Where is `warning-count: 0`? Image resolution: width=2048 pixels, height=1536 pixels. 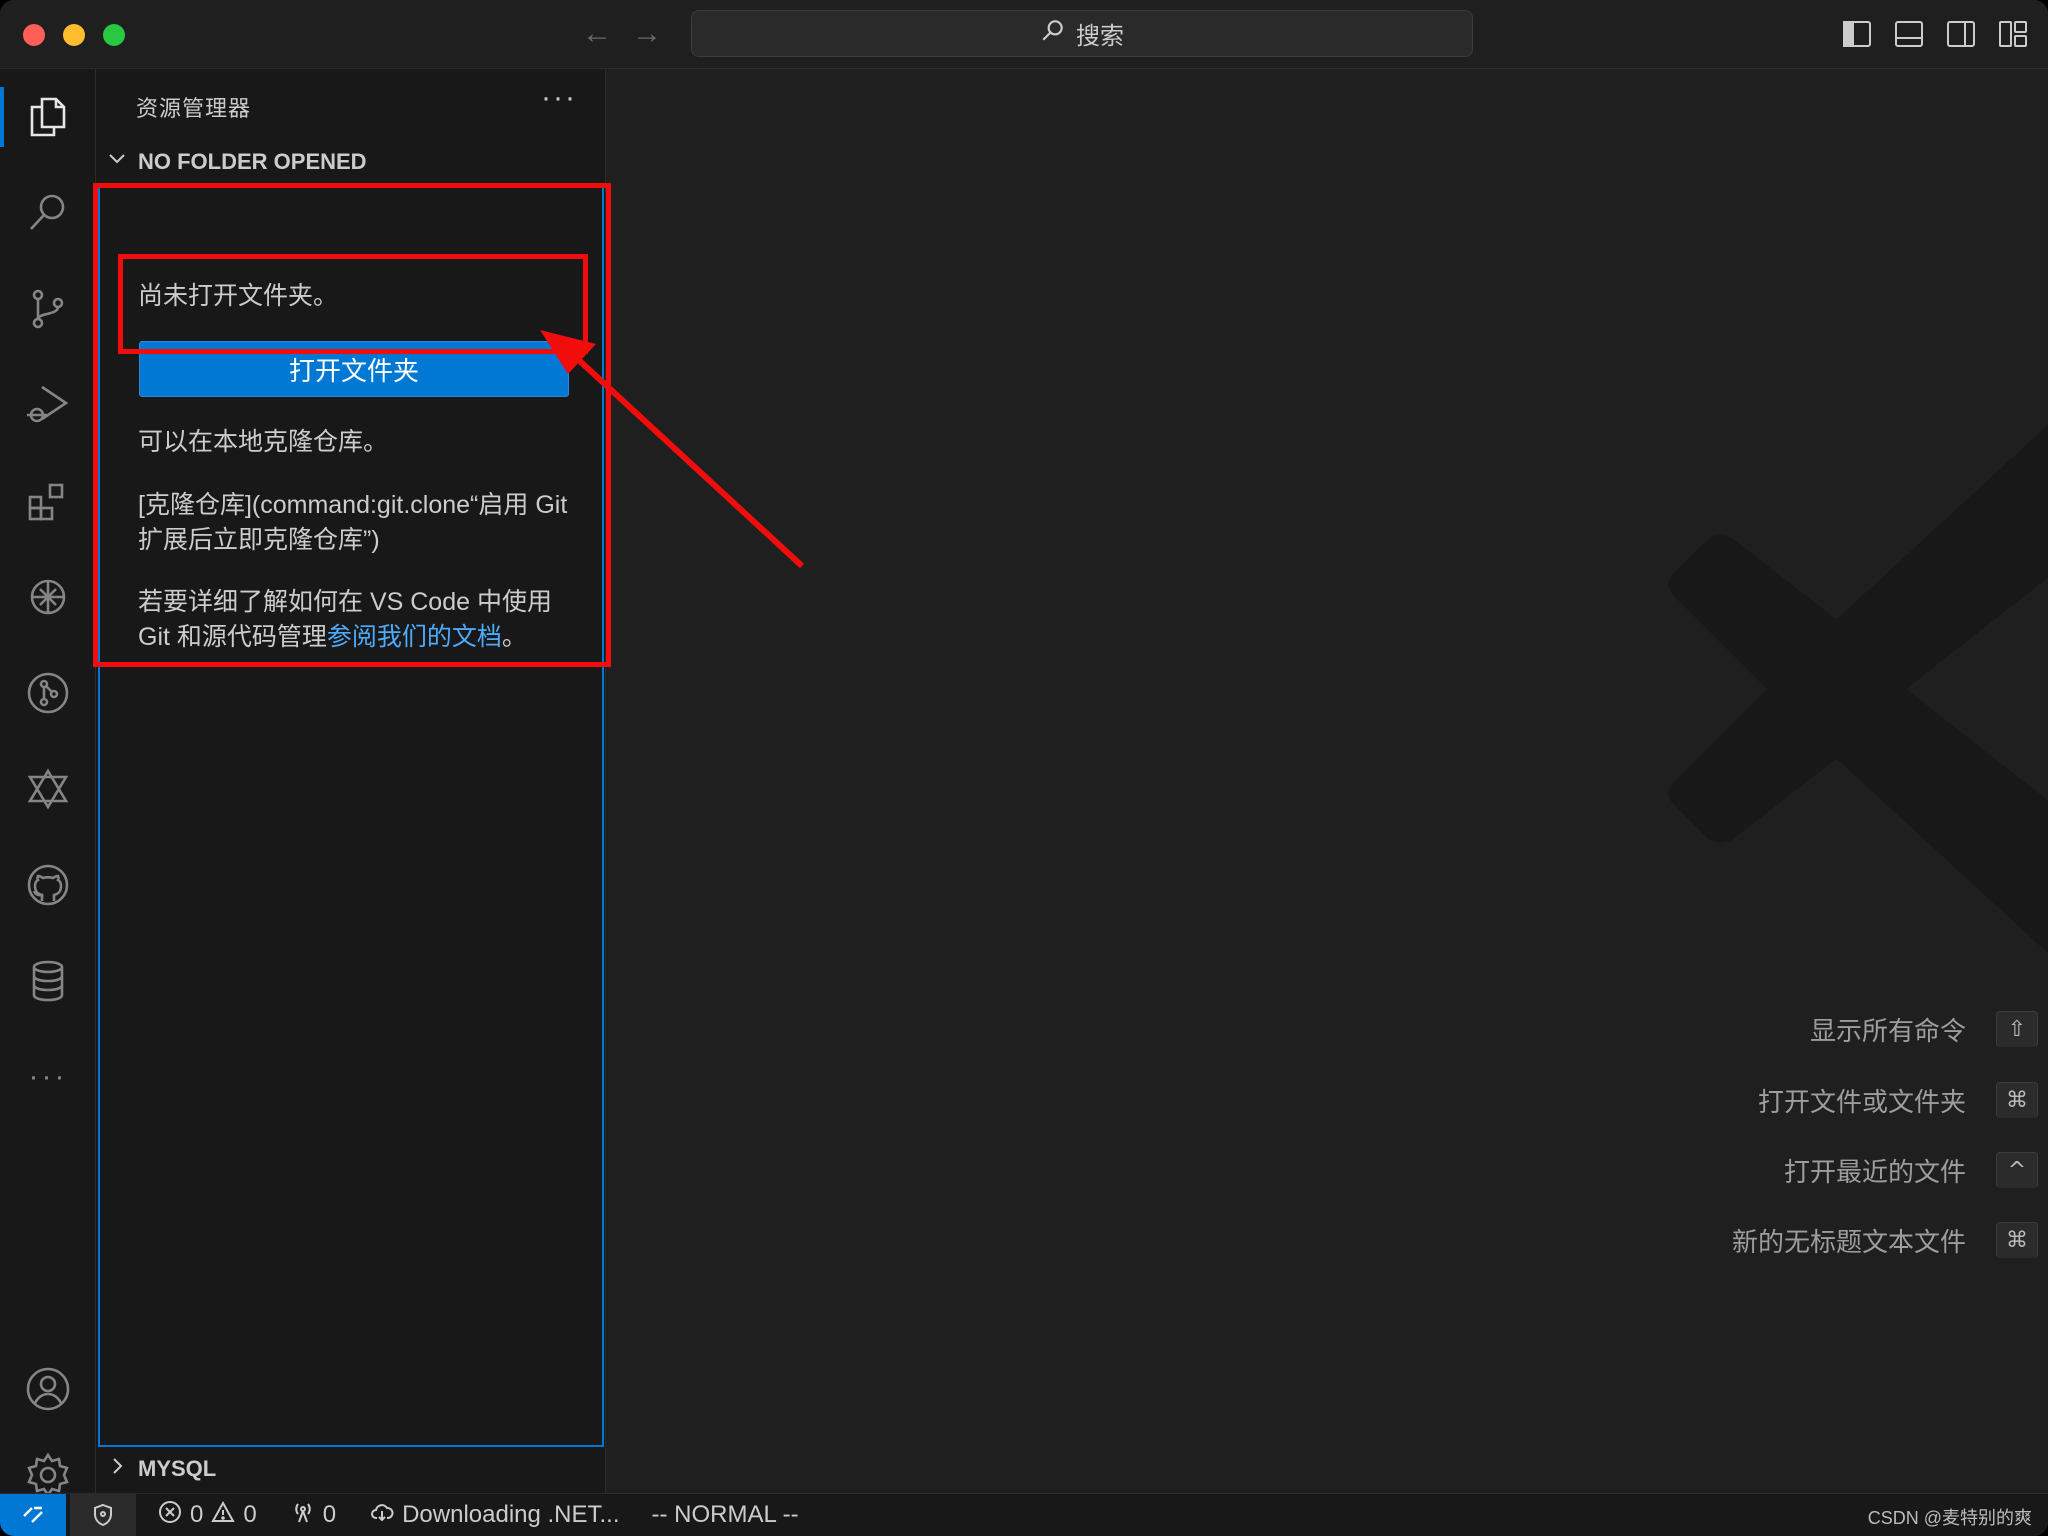 warning-count: 0 is located at coordinates (250, 1514).